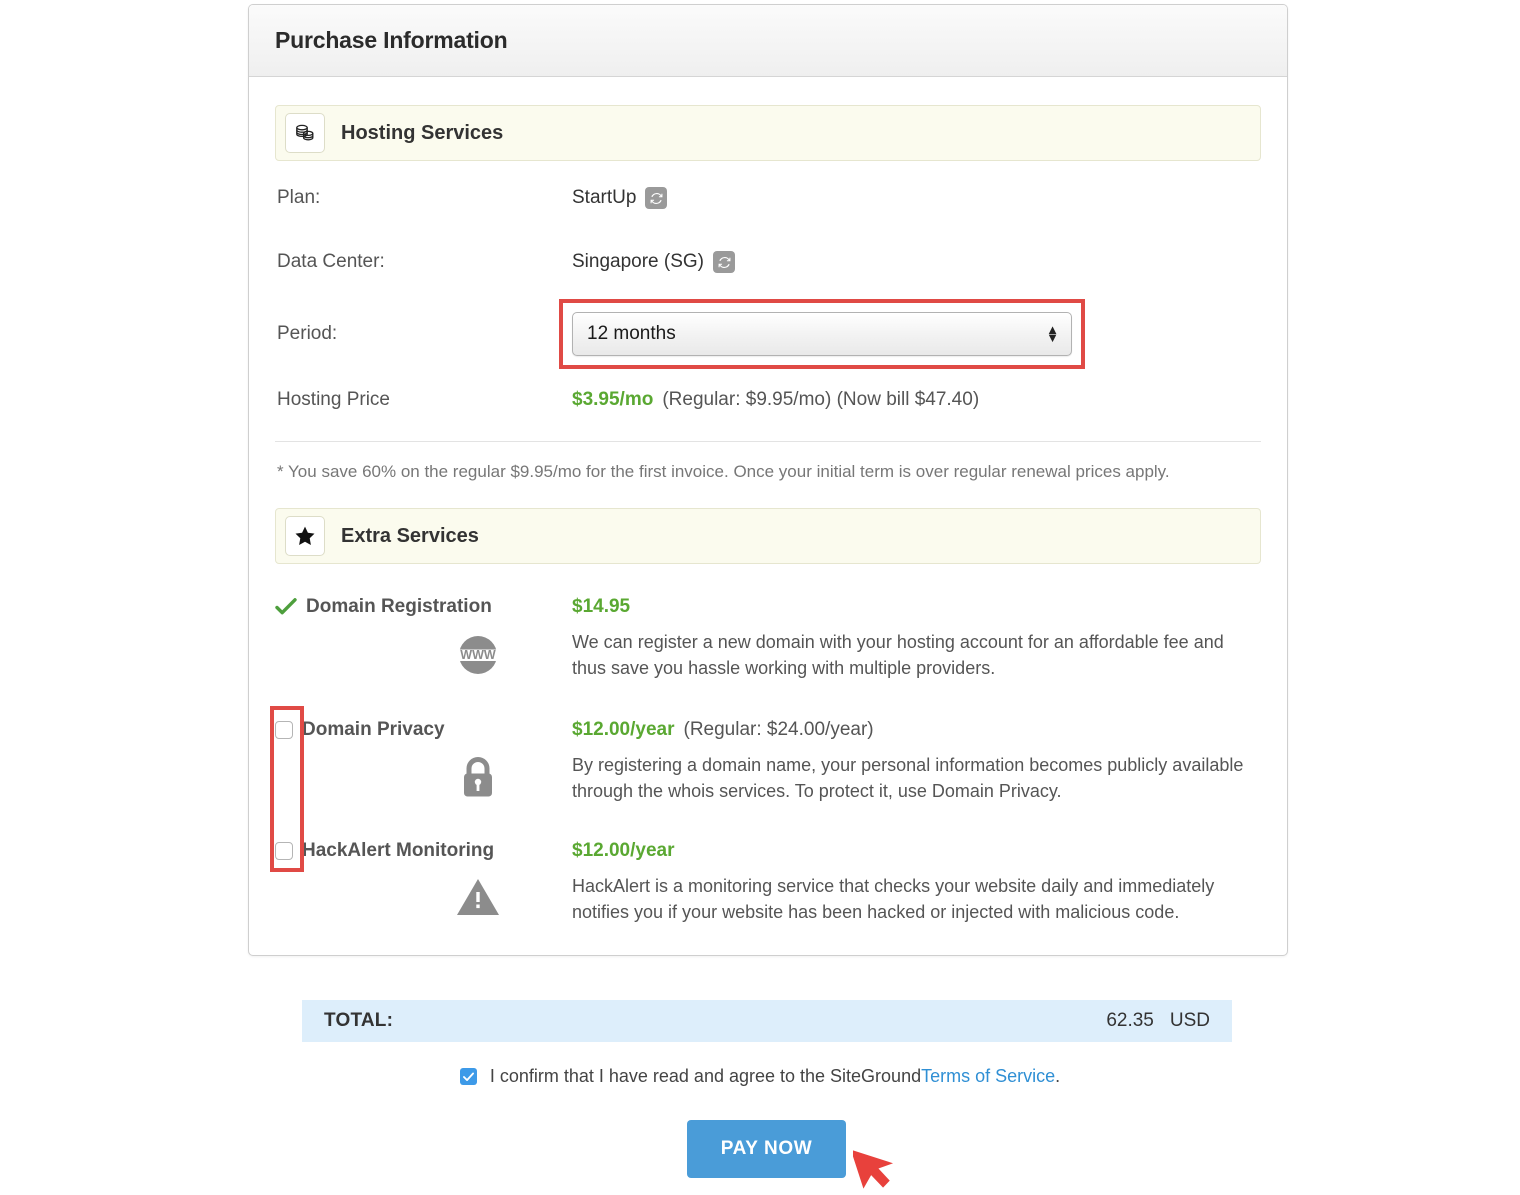 This screenshot has height=1195, width=1520. I want to click on mouse-pointer-arrow, so click(875, 1167).